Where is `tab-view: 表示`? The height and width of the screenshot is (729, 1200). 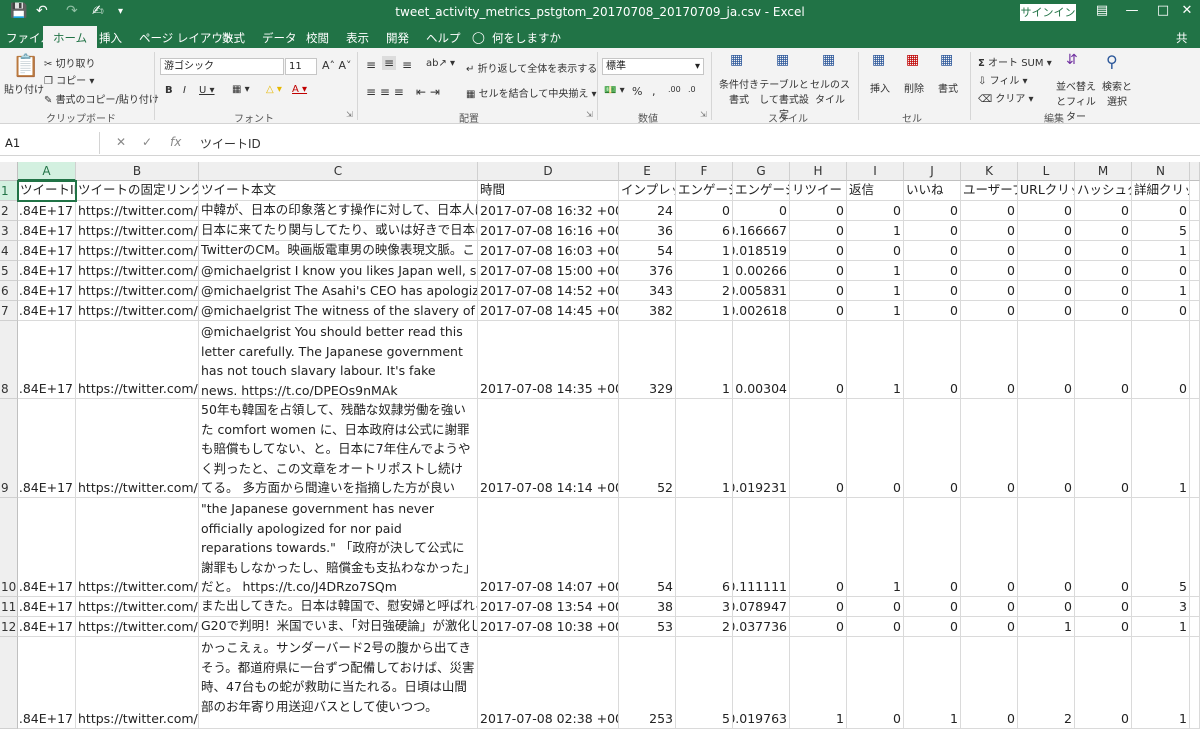
tab-view: 表示 is located at coordinates (357, 38).